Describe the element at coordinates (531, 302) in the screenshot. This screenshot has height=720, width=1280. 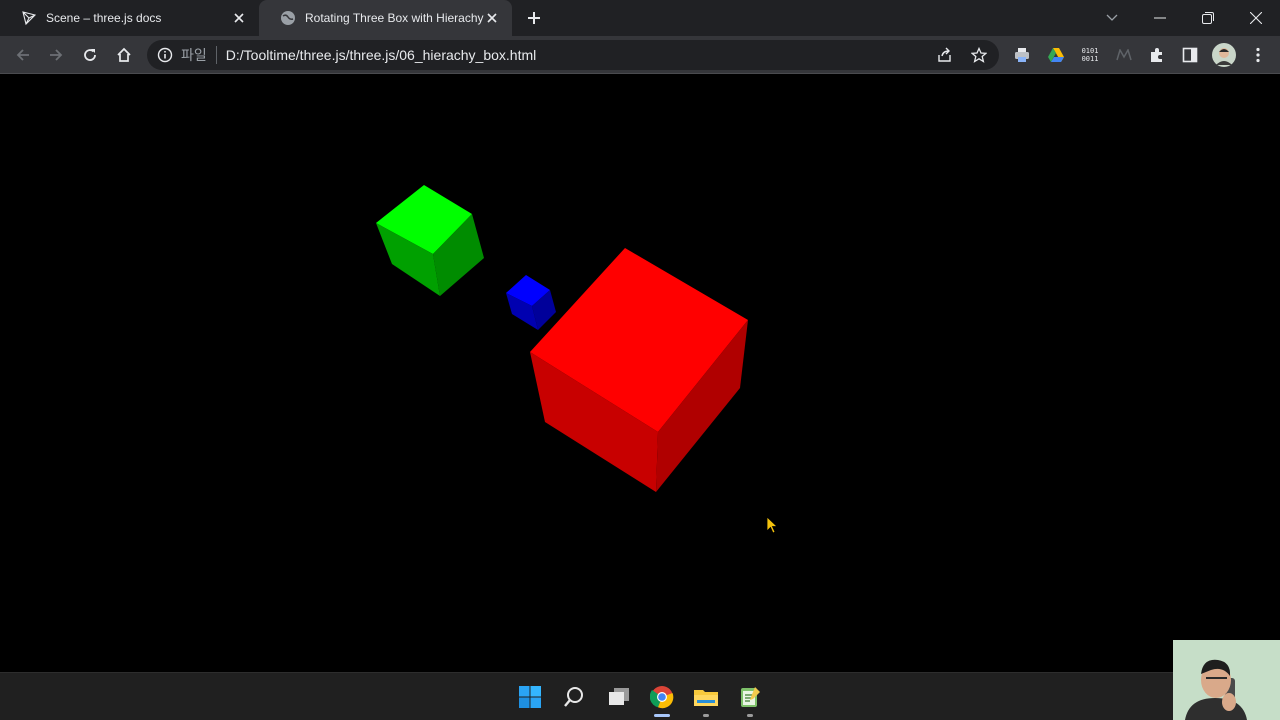
I see `blue-cube` at that location.